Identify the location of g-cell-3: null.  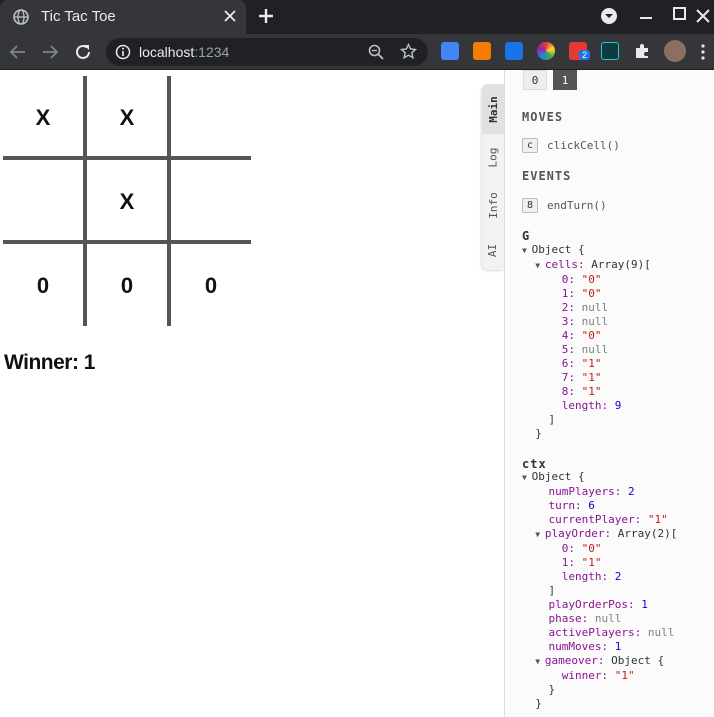
(595, 321).